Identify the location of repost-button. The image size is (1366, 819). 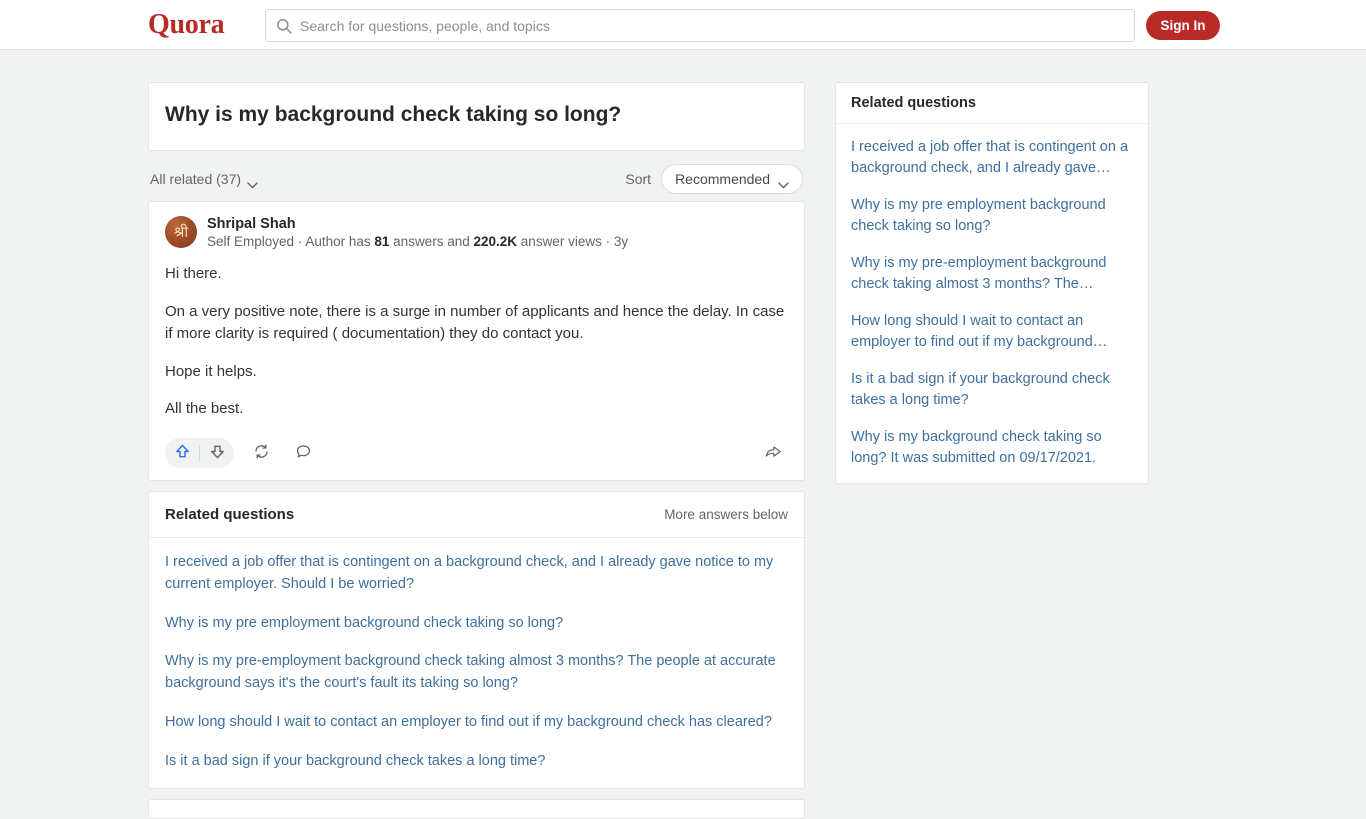
(261, 453).